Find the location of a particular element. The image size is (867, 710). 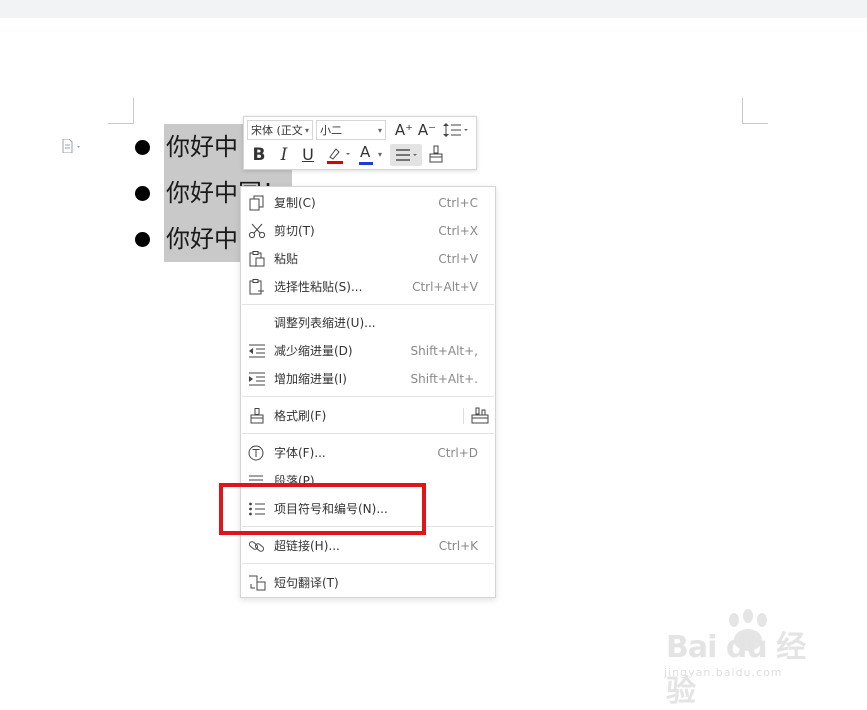

bullet-list-button is located at coordinates (406, 155).